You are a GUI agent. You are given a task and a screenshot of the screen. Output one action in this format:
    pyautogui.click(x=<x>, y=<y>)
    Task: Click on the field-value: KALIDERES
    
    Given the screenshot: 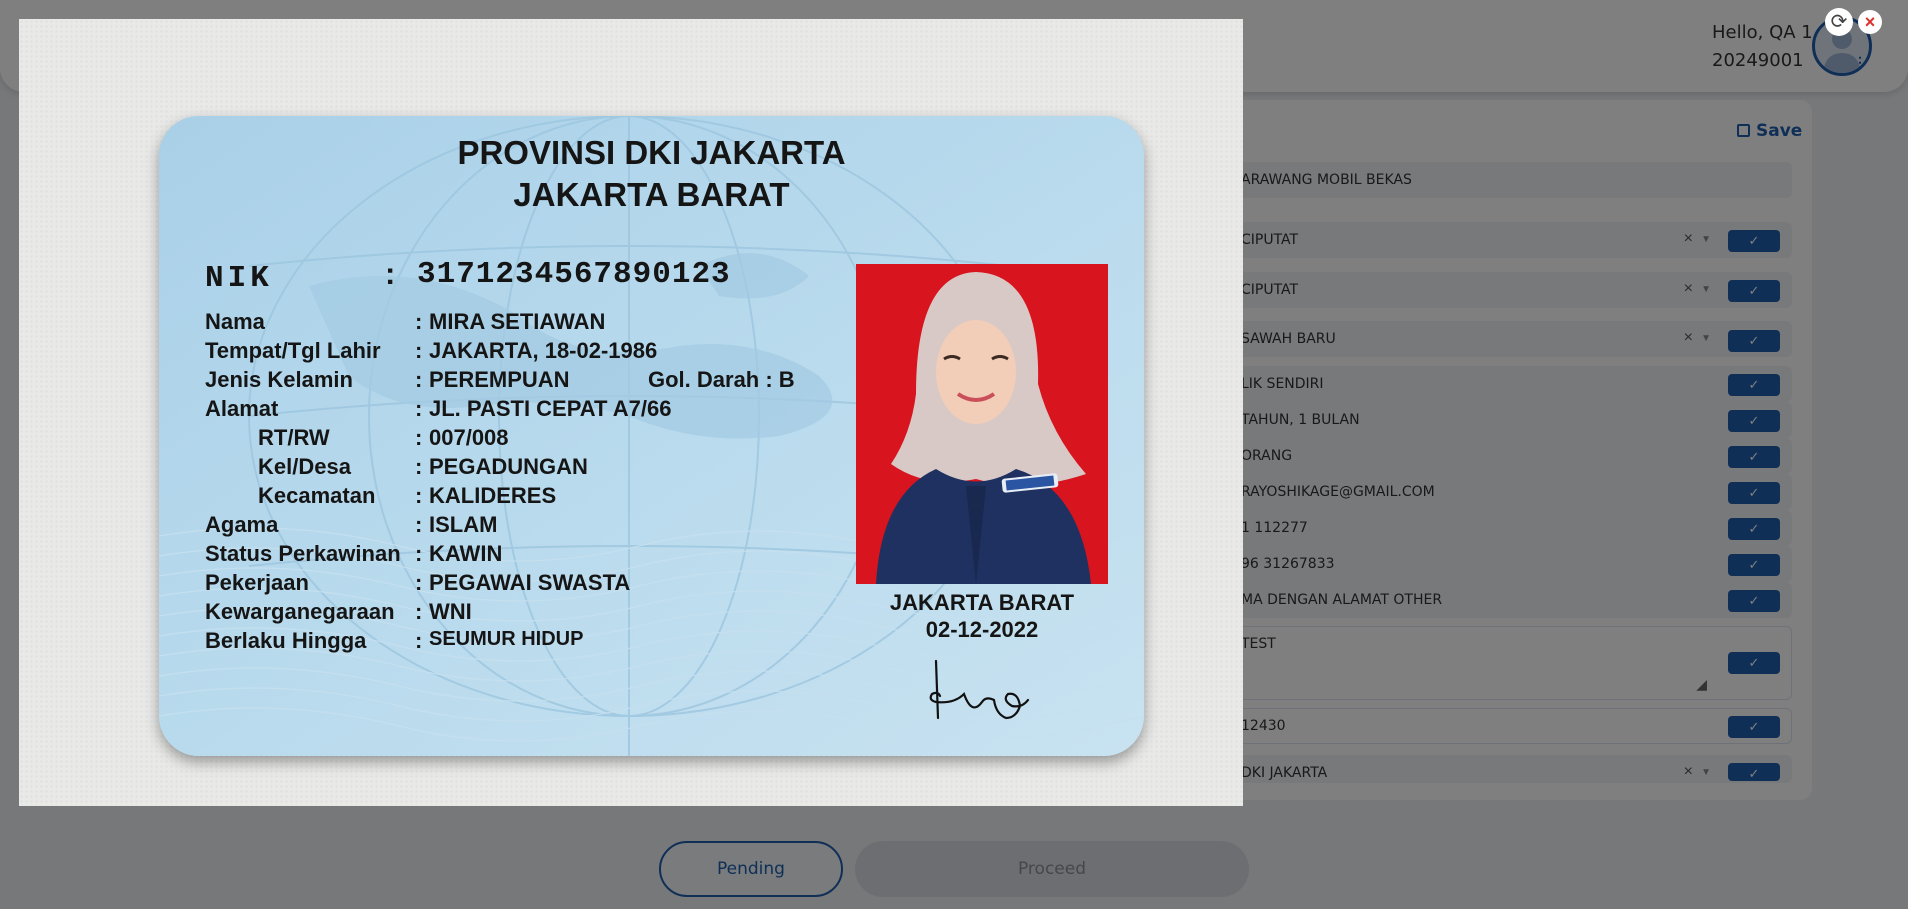 What is the action you would take?
    pyautogui.click(x=493, y=495)
    